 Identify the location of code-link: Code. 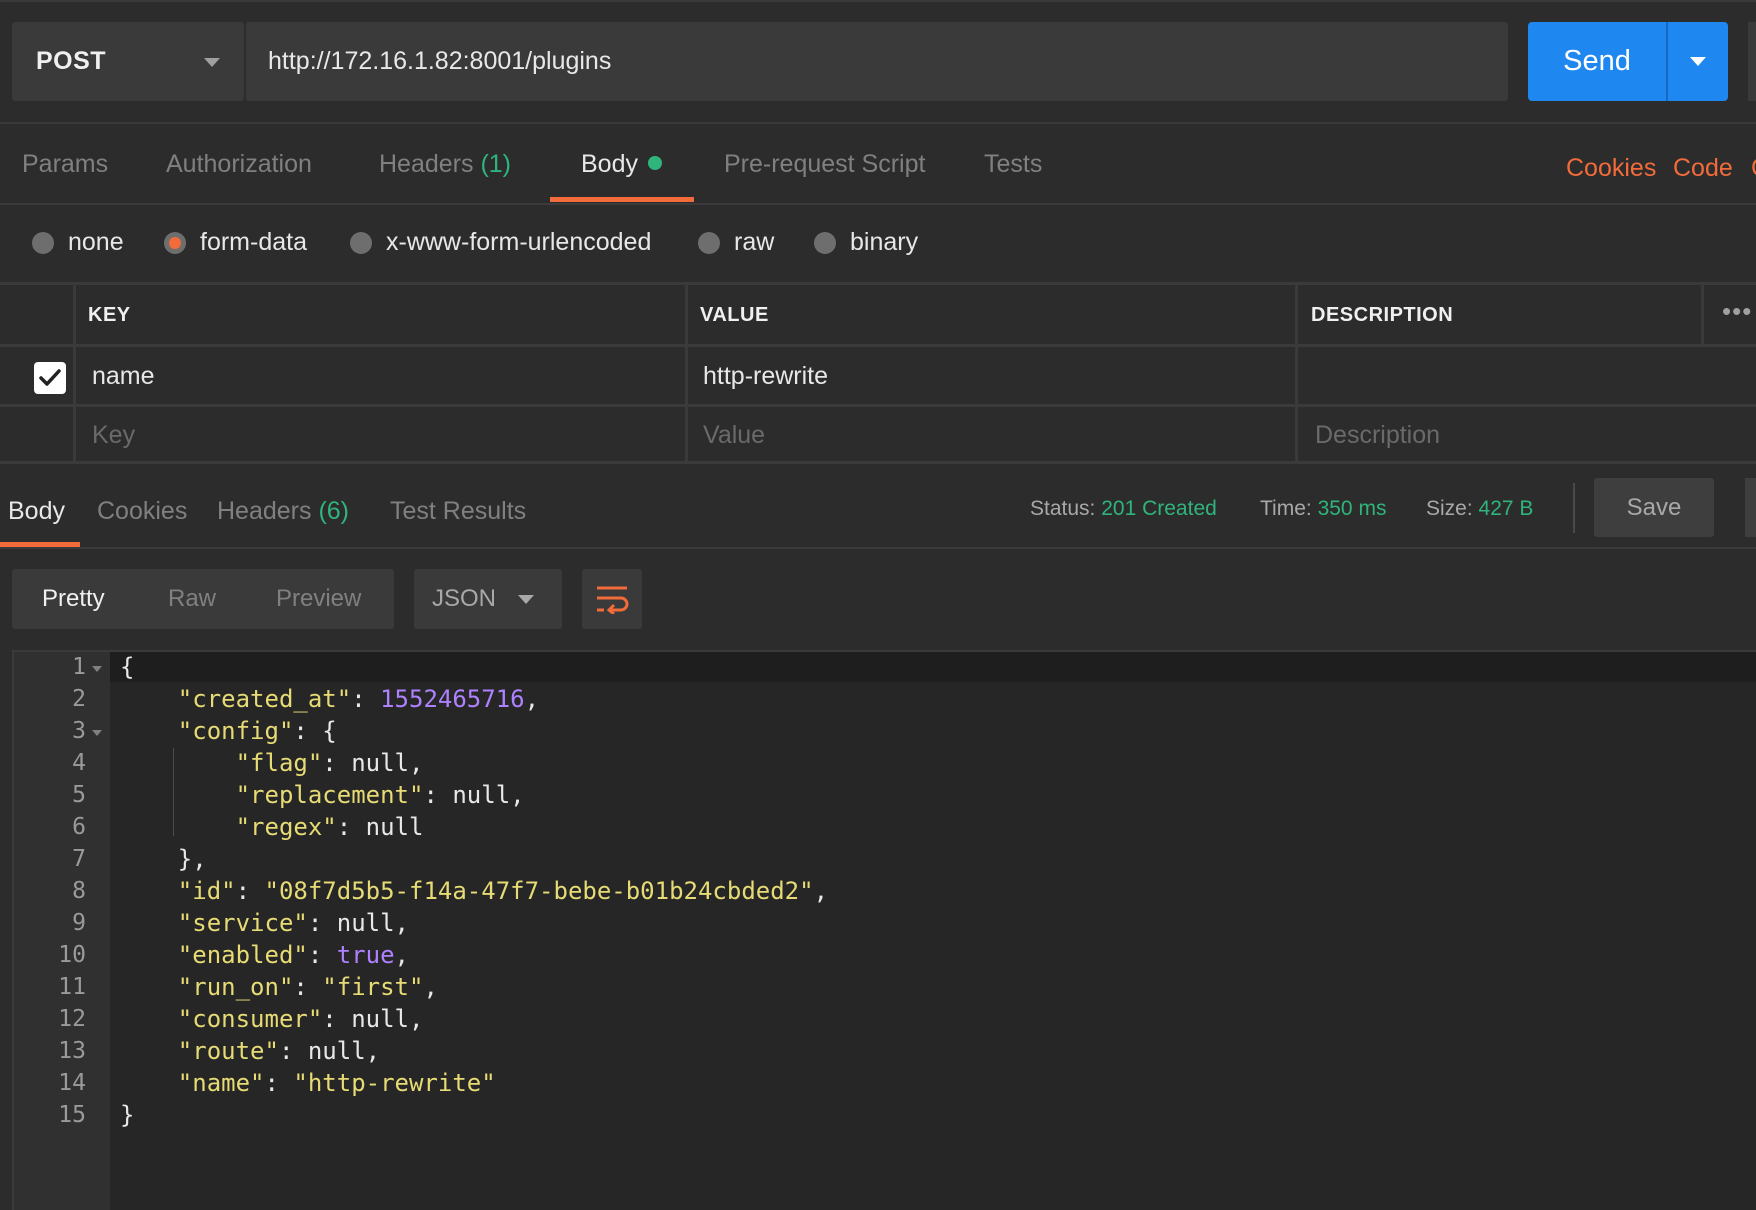
(1703, 168).